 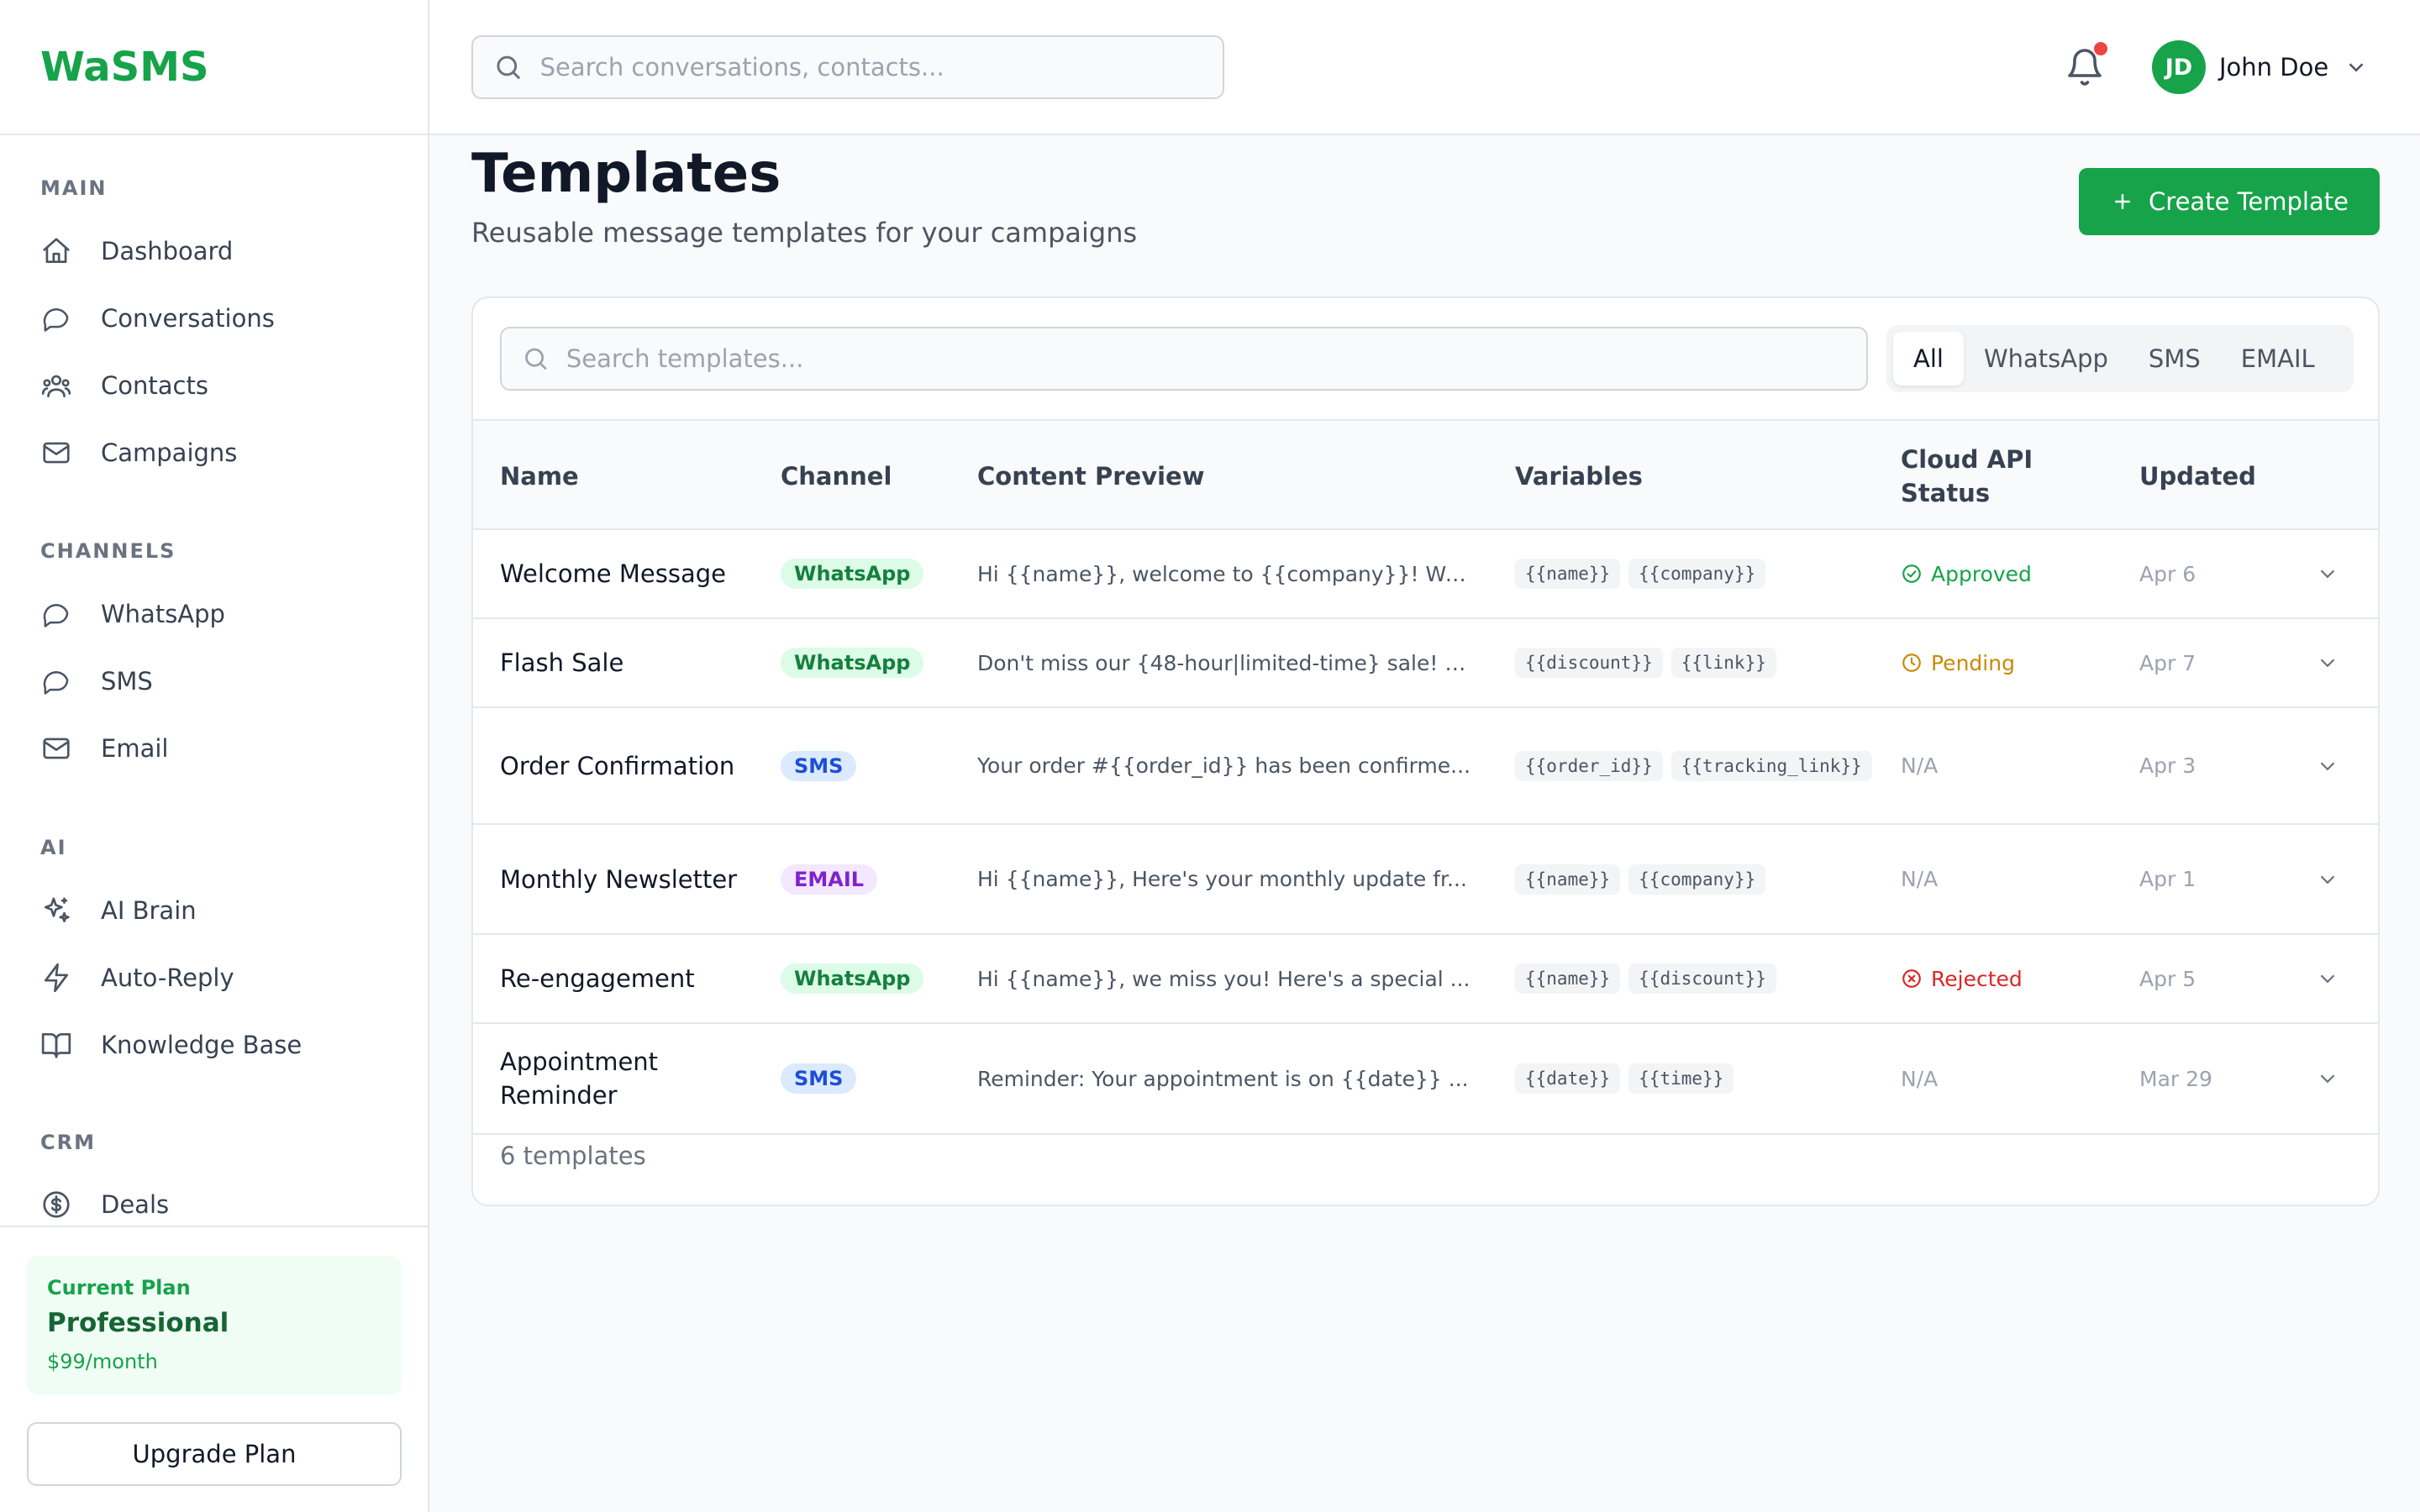 I want to click on template-count: 6 templates, so click(x=573, y=1156).